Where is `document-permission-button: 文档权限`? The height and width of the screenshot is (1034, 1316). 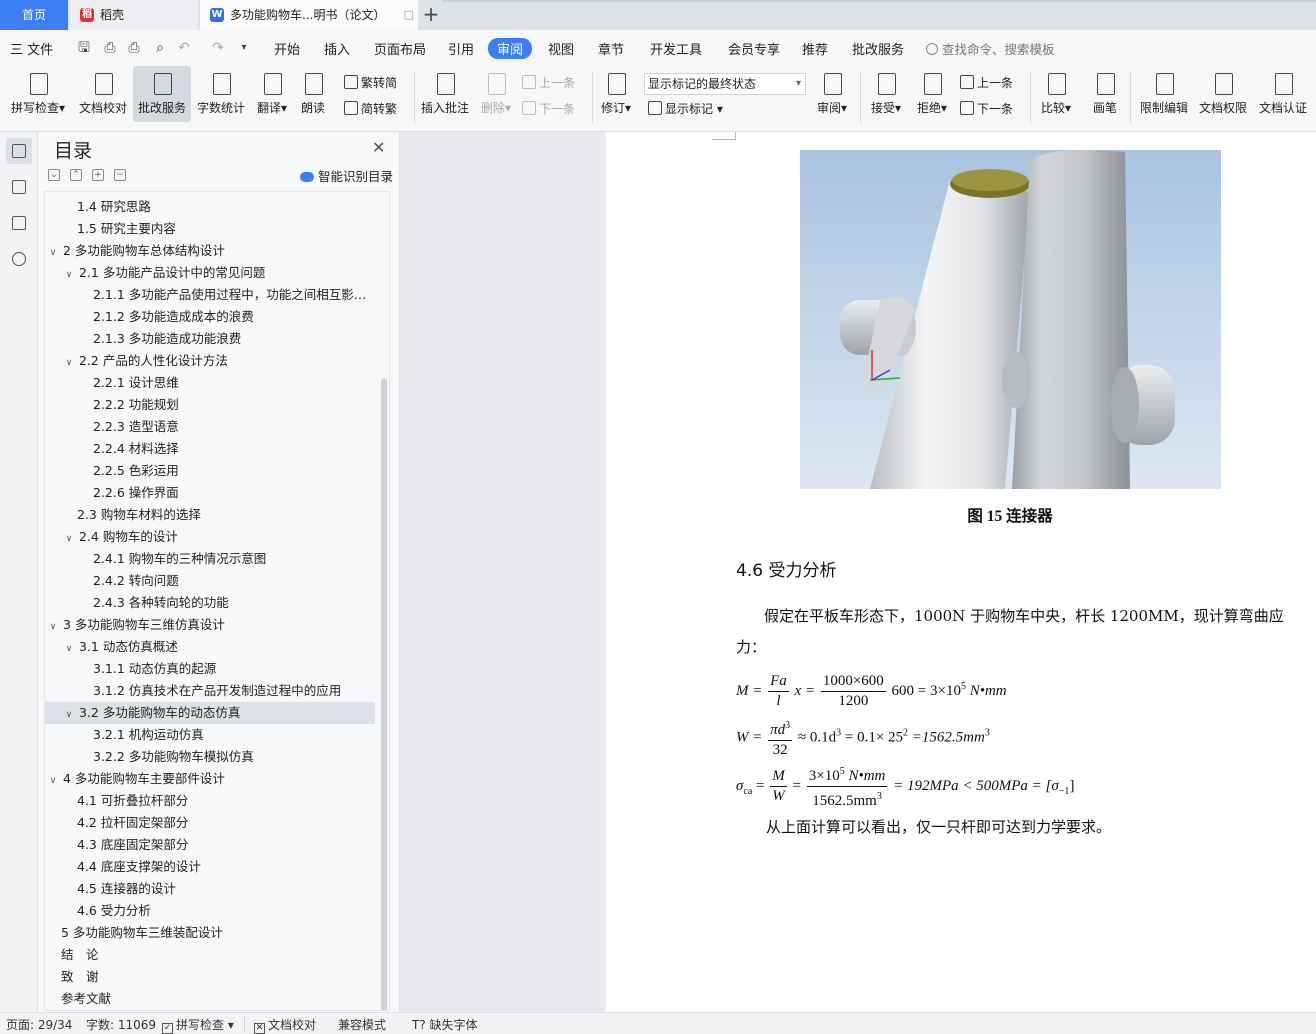
document-permission-button: 文档权限 is located at coordinates (1223, 94).